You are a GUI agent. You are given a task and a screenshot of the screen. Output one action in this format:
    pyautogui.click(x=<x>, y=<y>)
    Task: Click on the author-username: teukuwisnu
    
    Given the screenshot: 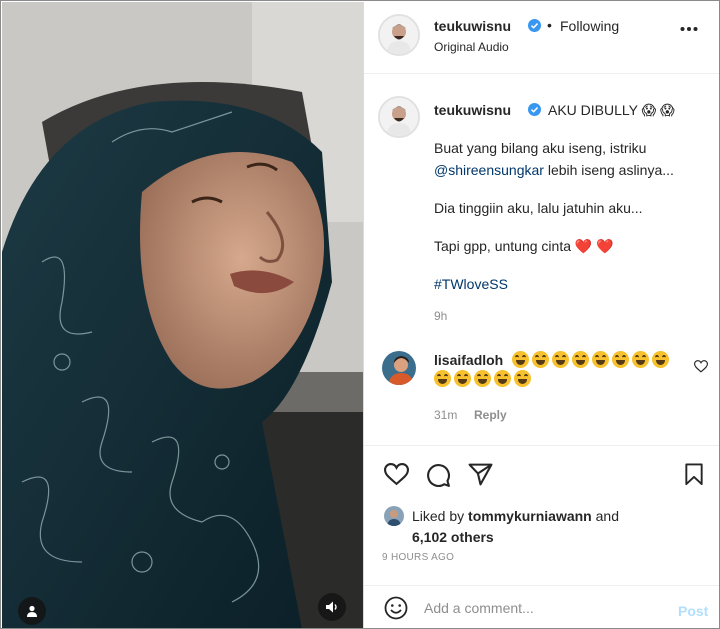 What is the action you would take?
    pyautogui.click(x=472, y=26)
    